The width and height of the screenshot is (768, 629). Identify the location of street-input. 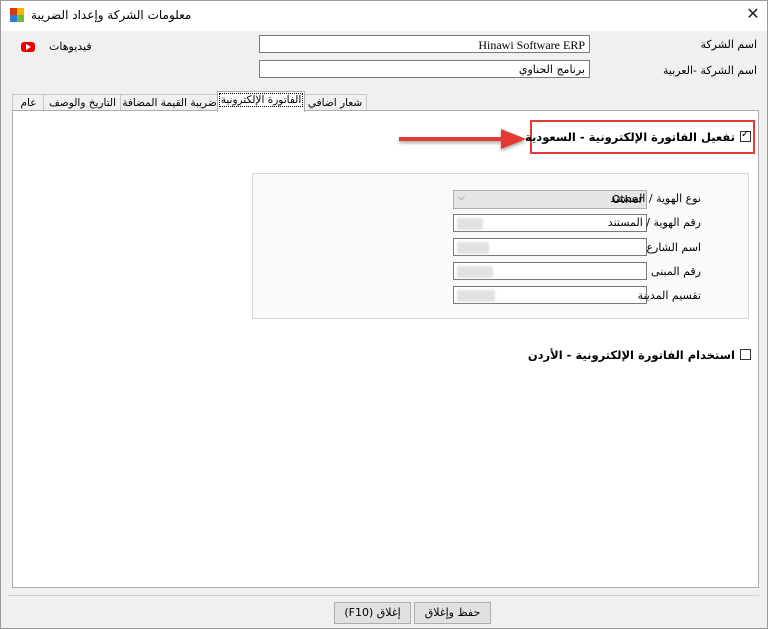
(550, 247).